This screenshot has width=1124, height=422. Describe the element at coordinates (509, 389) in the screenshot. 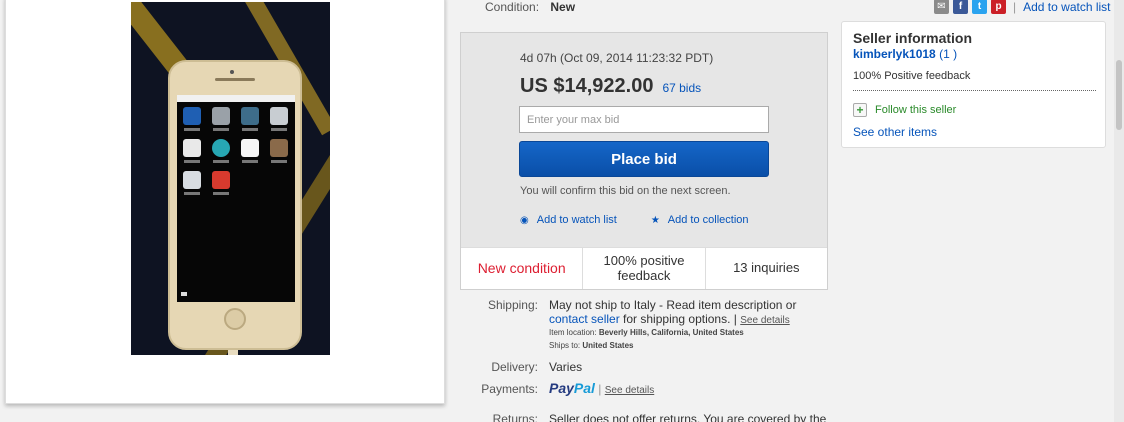

I see `payments-label: Payments:` at that location.